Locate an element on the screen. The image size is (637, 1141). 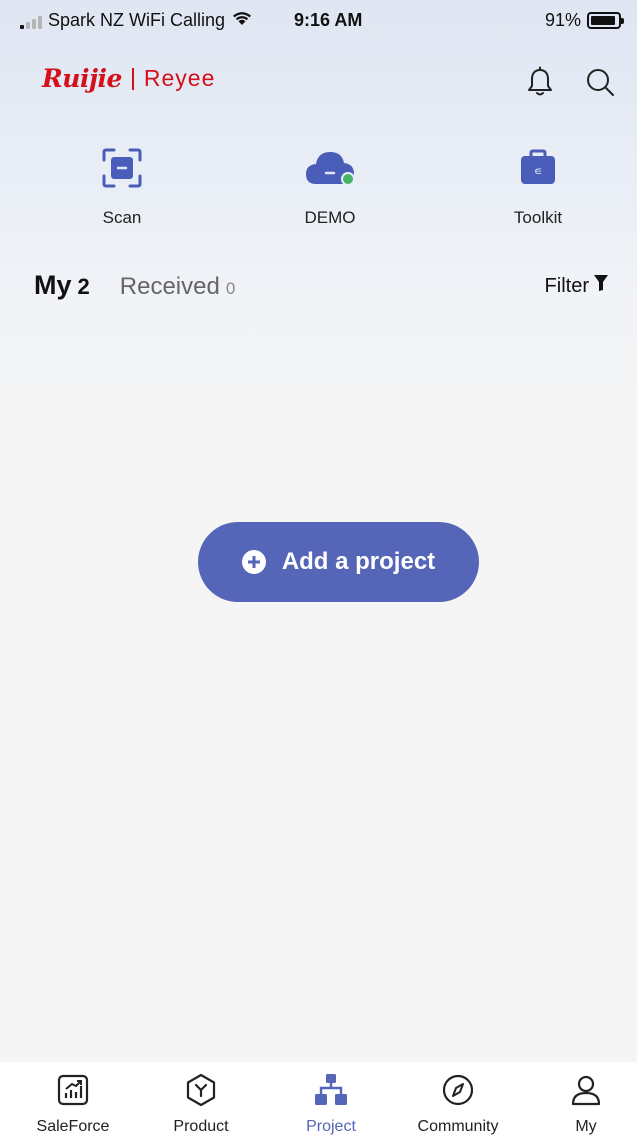
toolkit-icon: ∊ is located at coordinates (538, 168).